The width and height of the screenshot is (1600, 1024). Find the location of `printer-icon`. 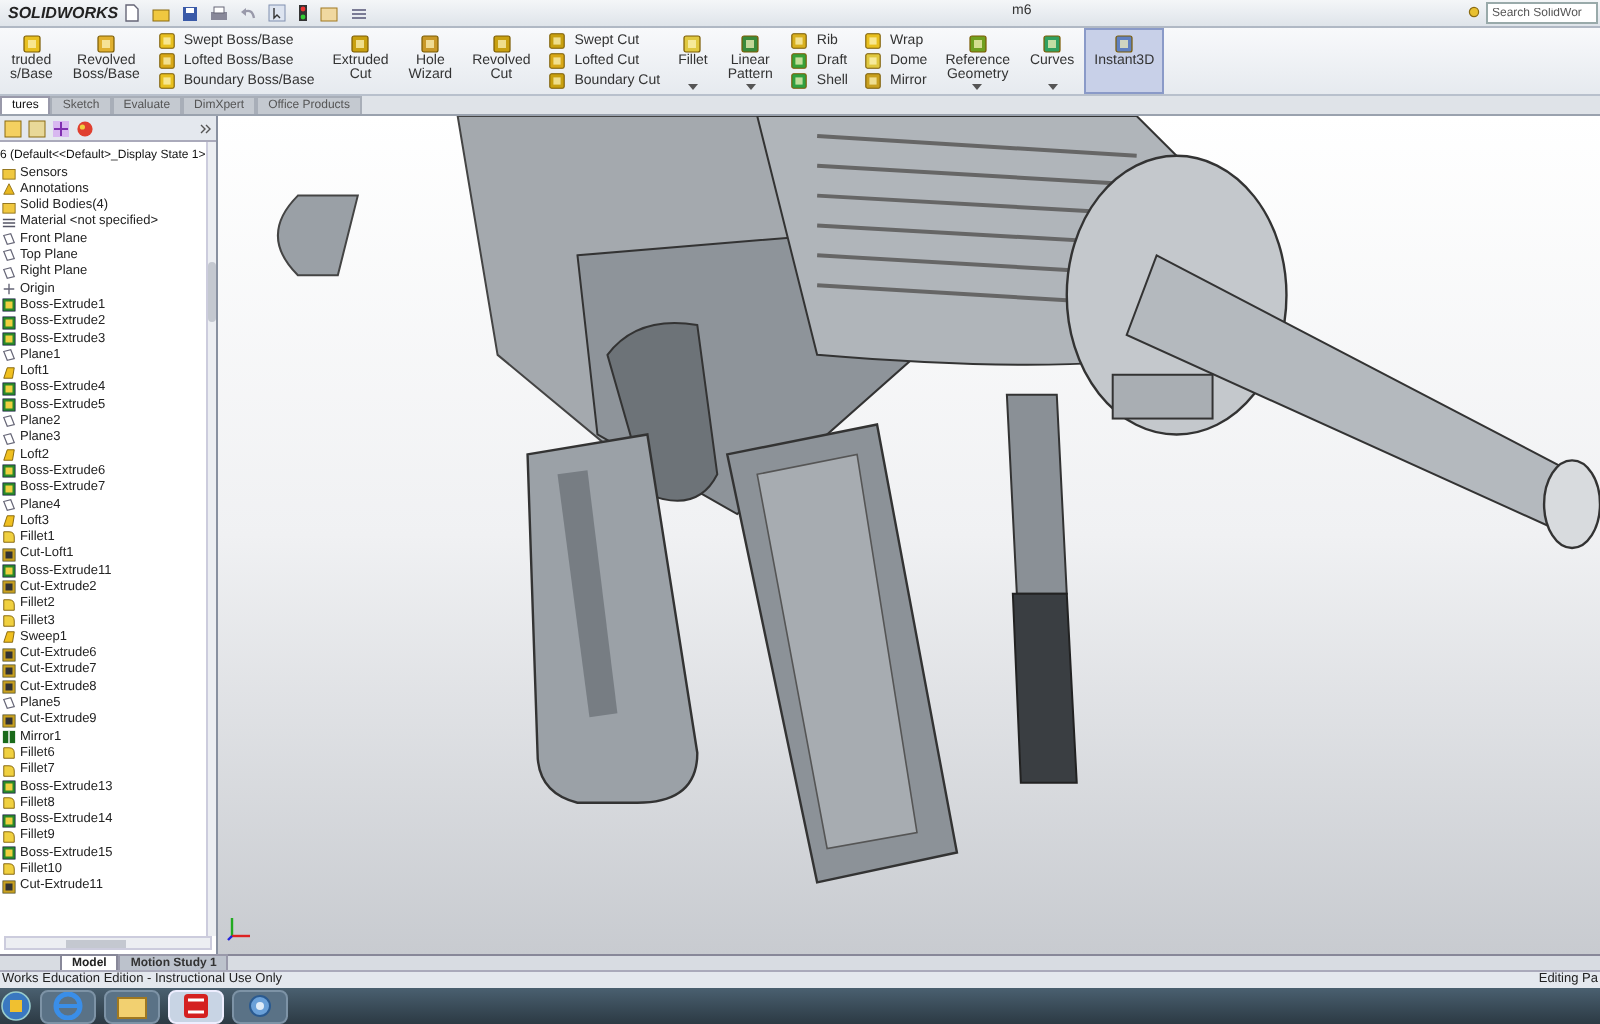

printer-icon is located at coordinates (219, 13).